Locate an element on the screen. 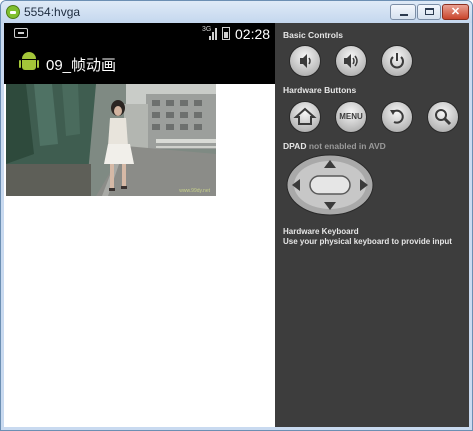 Image resolution: width=473 pixels, height=431 pixels. home-button is located at coordinates (305, 117).